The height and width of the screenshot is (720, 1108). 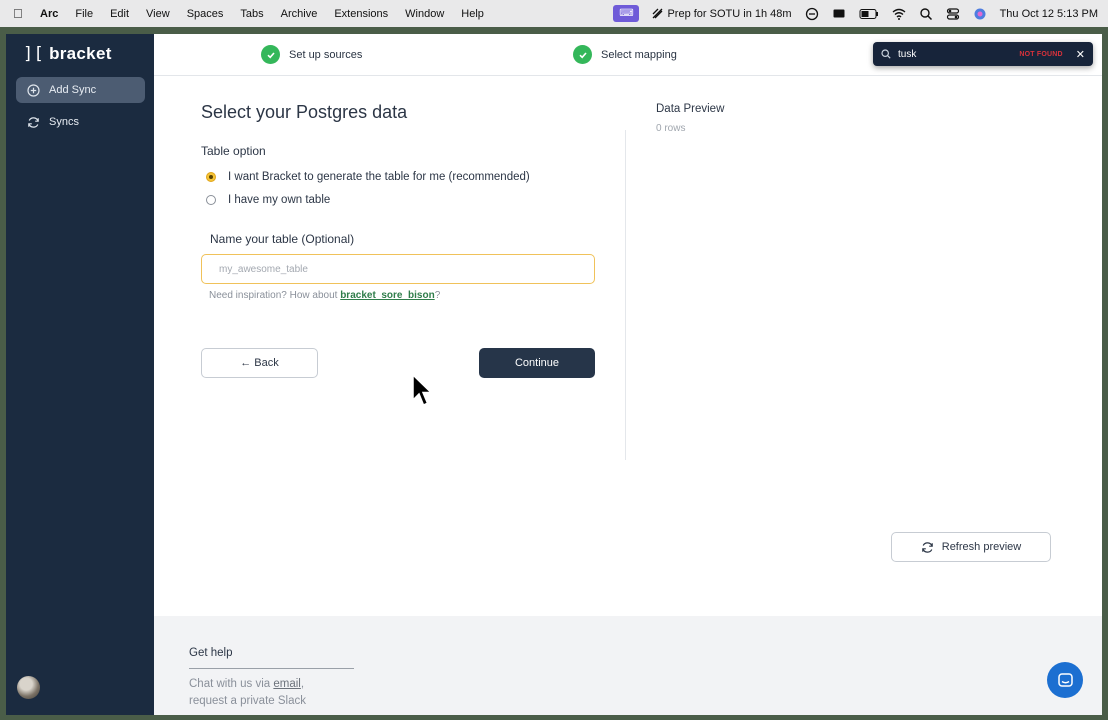 What do you see at coordinates (73, 90) in the screenshot?
I see `sidebar-item-label: Add Sync` at bounding box center [73, 90].